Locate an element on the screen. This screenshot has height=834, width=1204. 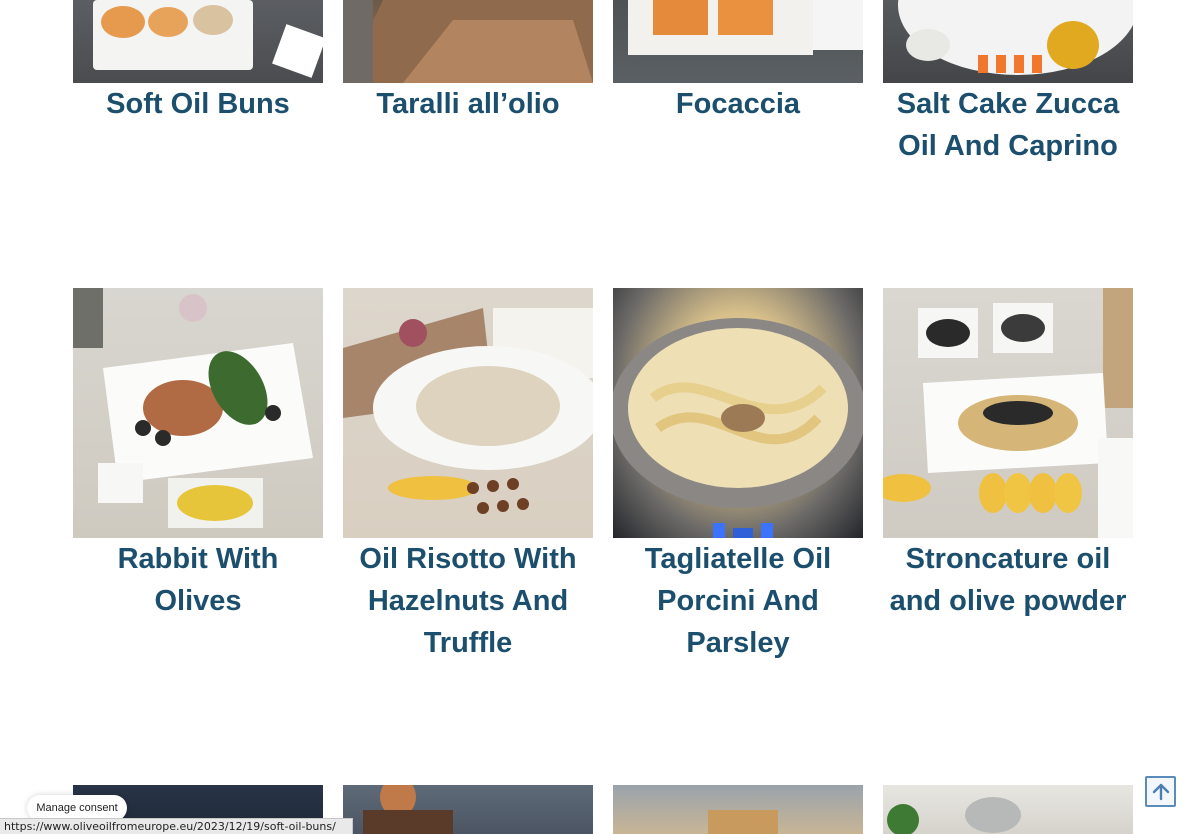
row3-3-photo is located at coordinates (743, 822).